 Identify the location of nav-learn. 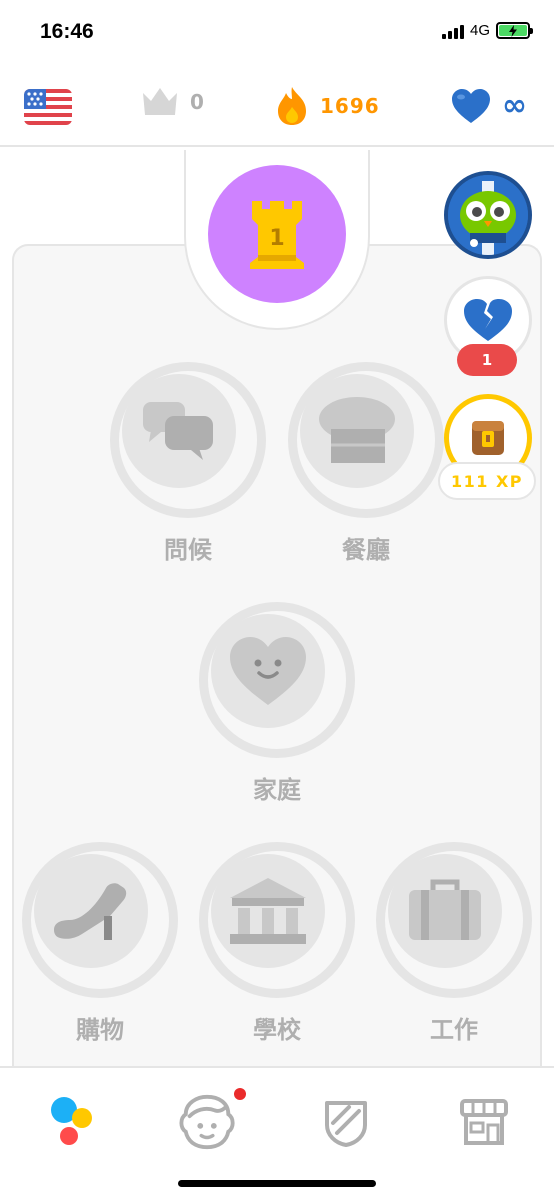
(70, 1122).